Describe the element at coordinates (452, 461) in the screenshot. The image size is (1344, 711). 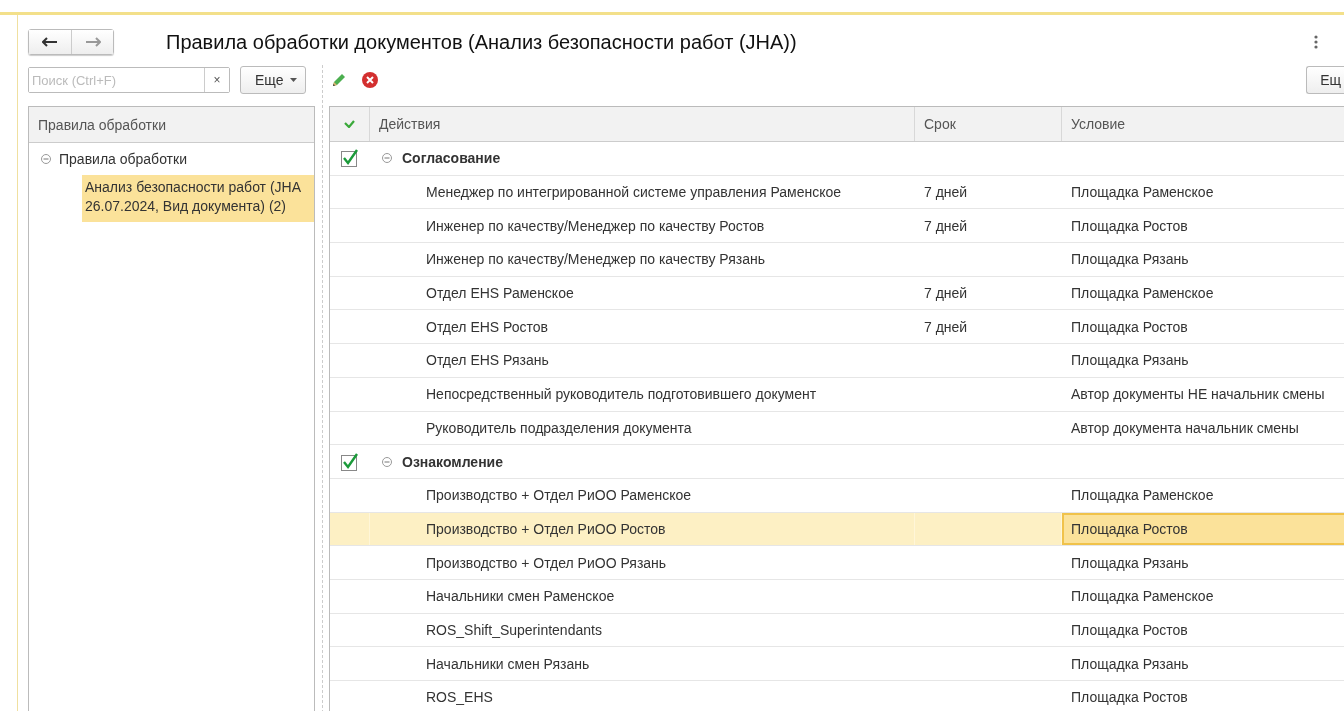
I see `group-name: Ознакомление` at that location.